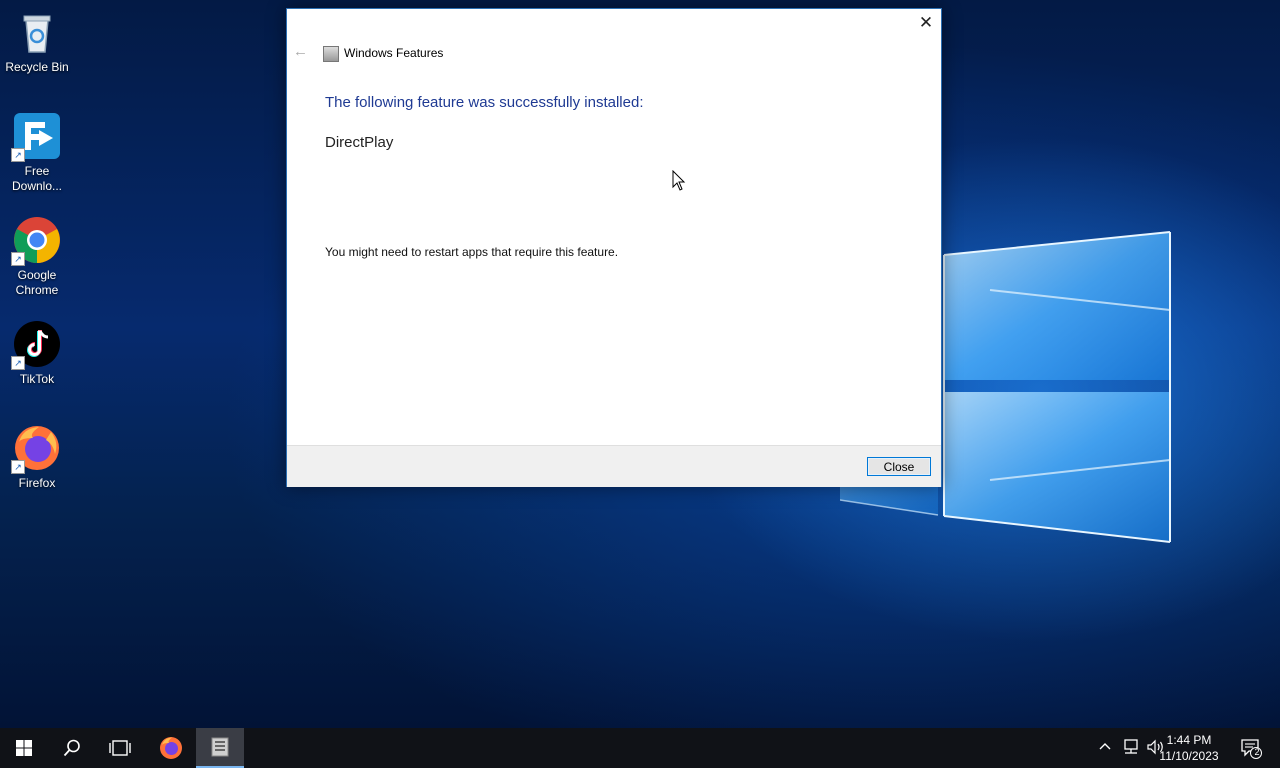 This screenshot has width=1280, height=768. I want to click on firefox-icon: ↗, so click(36, 449).